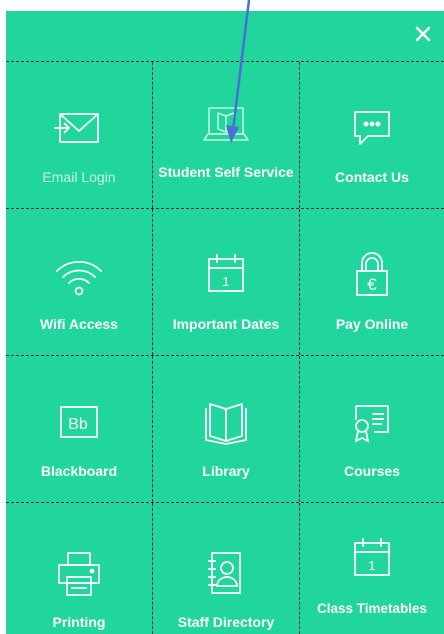 This screenshot has width=444, height=634. I want to click on student-self-service-tile: Student Self Service, so click(226, 135).